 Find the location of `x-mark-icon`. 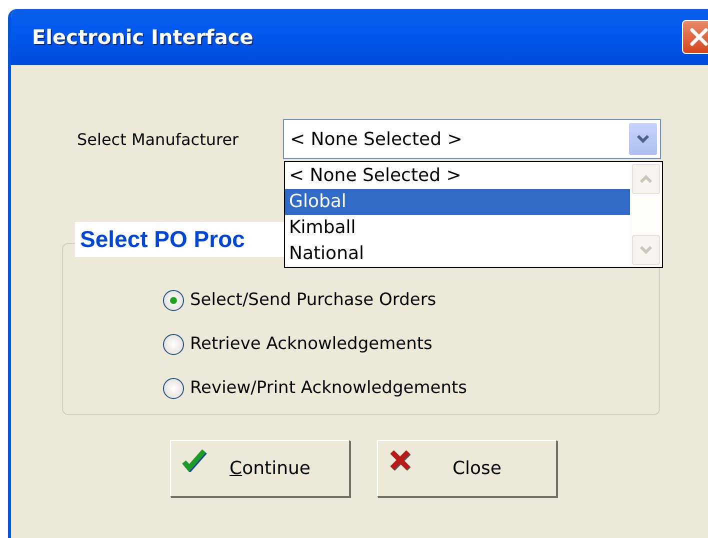

x-mark-icon is located at coordinates (400, 460).